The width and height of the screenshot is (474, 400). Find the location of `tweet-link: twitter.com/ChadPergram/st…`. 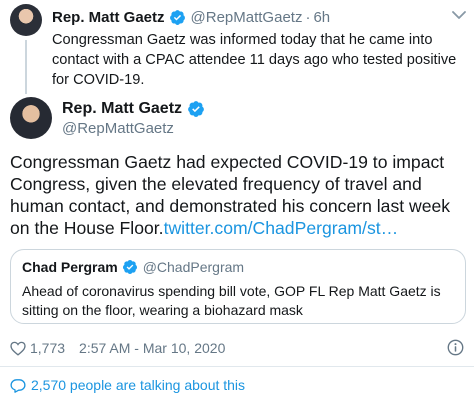

tweet-link: twitter.com/ChadPergram/st… is located at coordinates (281, 228).